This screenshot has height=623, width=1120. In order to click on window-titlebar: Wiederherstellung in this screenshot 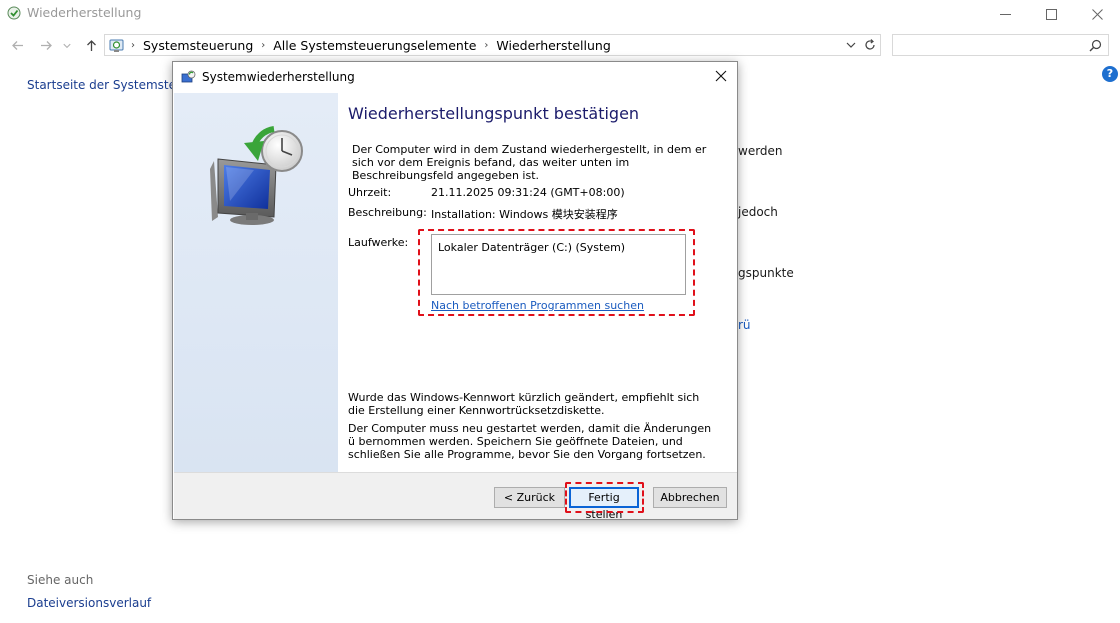, I will do `click(560, 14)`.